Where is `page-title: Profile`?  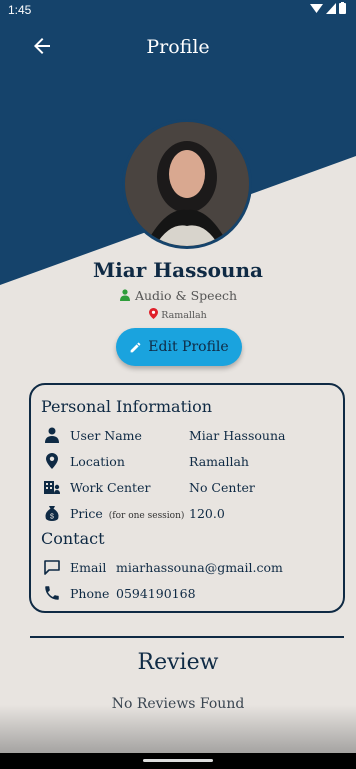 page-title: Profile is located at coordinates (178, 47).